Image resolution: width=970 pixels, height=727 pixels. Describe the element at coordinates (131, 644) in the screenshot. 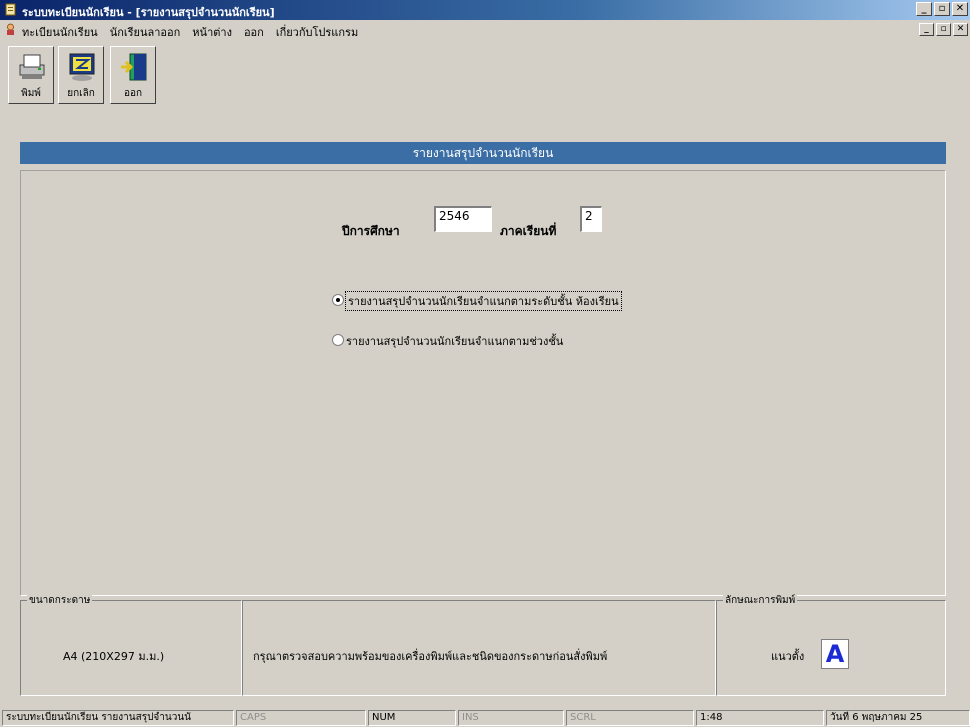

I see `paper-size-group: ขนาดกระดาษ A4 (210X297 ม.ม.)` at that location.